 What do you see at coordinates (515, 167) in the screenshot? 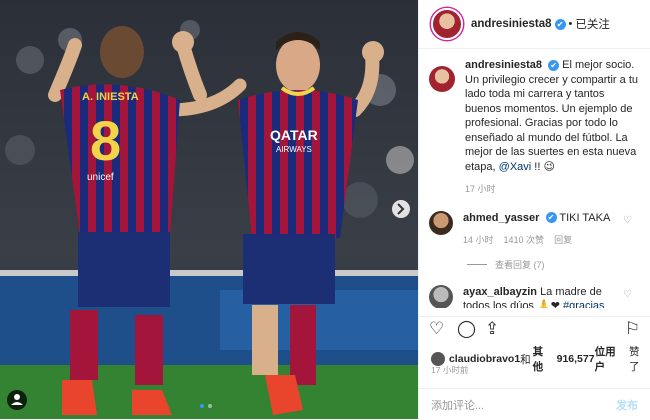
I see `mention-link: @Xavi` at bounding box center [515, 167].